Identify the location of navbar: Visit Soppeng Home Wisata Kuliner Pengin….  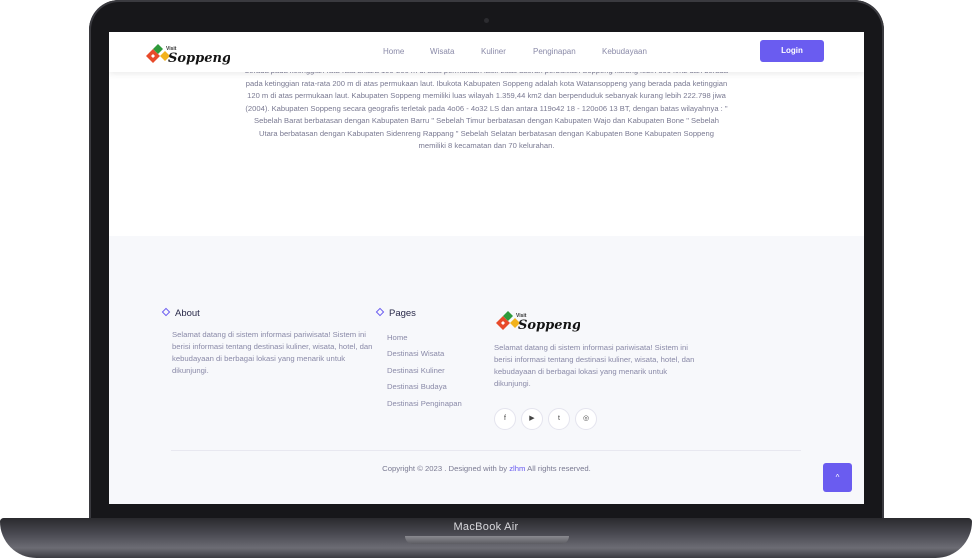
(486, 52).